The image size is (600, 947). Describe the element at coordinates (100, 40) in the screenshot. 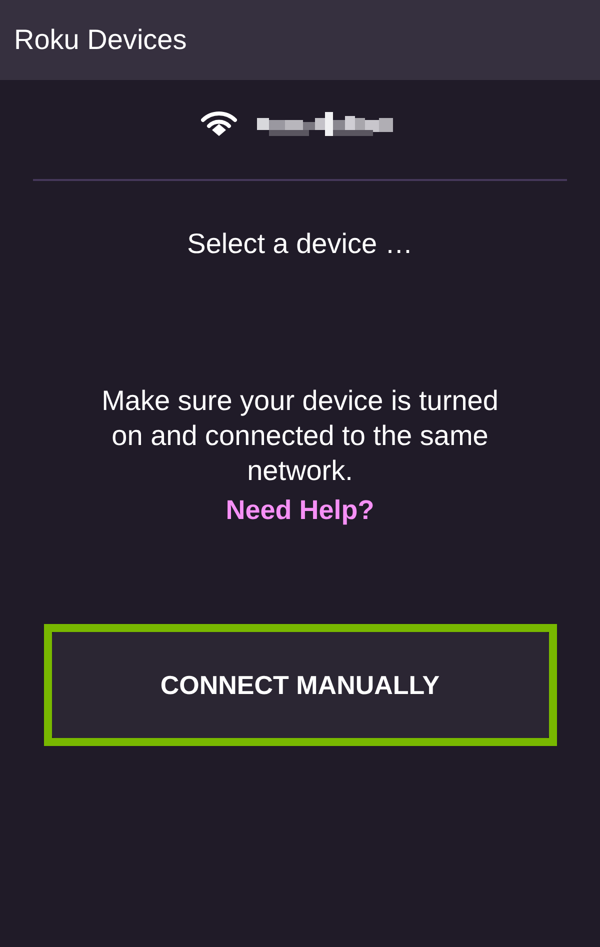

I see `app-bar-title: Roku Devices` at that location.